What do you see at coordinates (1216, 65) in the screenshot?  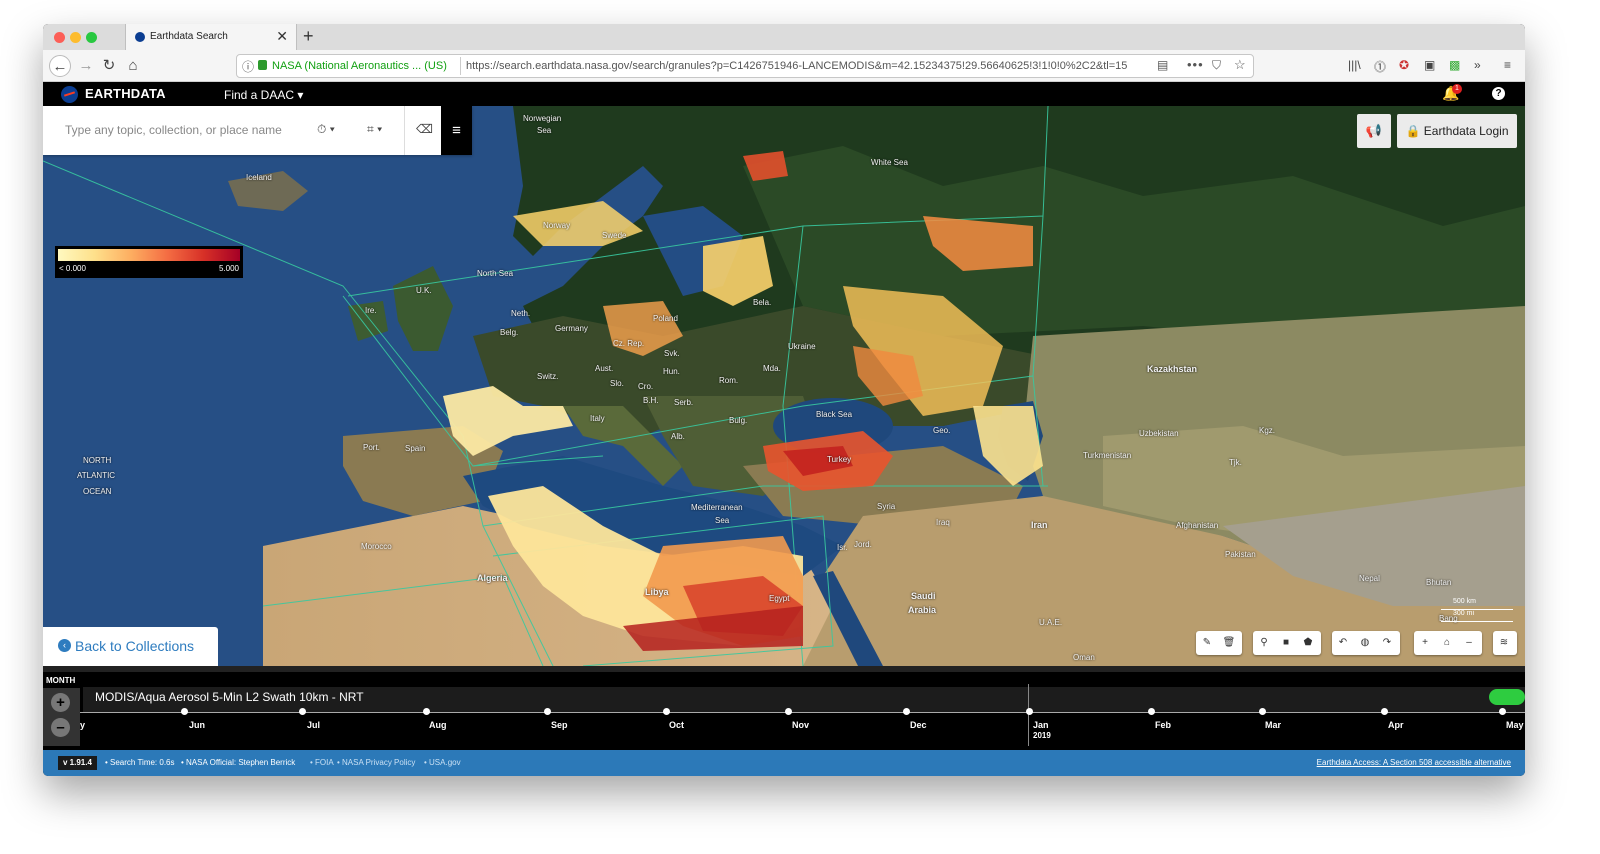 I see `pocket-icon: ⛉` at bounding box center [1216, 65].